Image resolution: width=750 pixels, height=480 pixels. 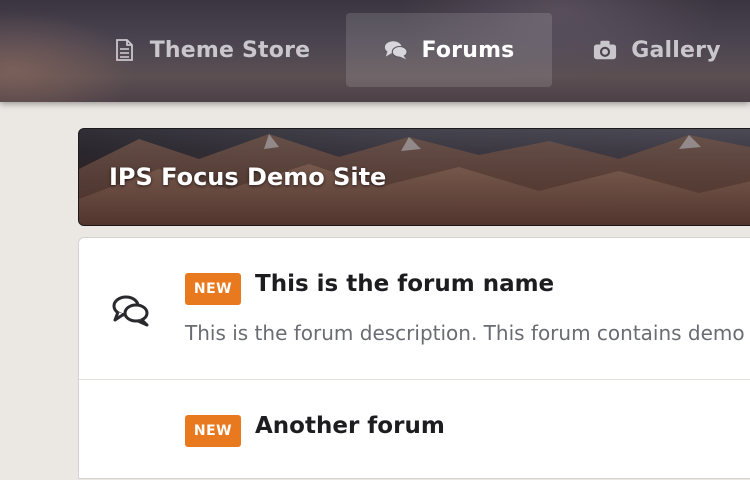 I want to click on nav-item-label: Forums, so click(x=468, y=50).